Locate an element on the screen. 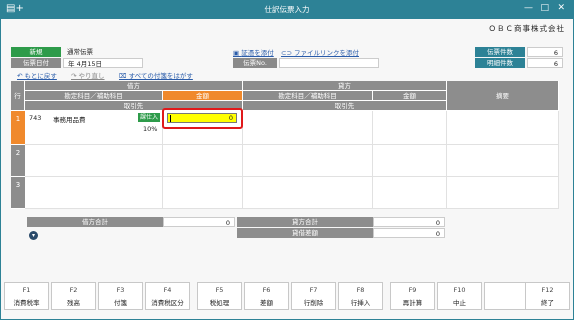 This screenshot has width=574, height=320. f3-button: F3 付箋 is located at coordinates (120, 296).